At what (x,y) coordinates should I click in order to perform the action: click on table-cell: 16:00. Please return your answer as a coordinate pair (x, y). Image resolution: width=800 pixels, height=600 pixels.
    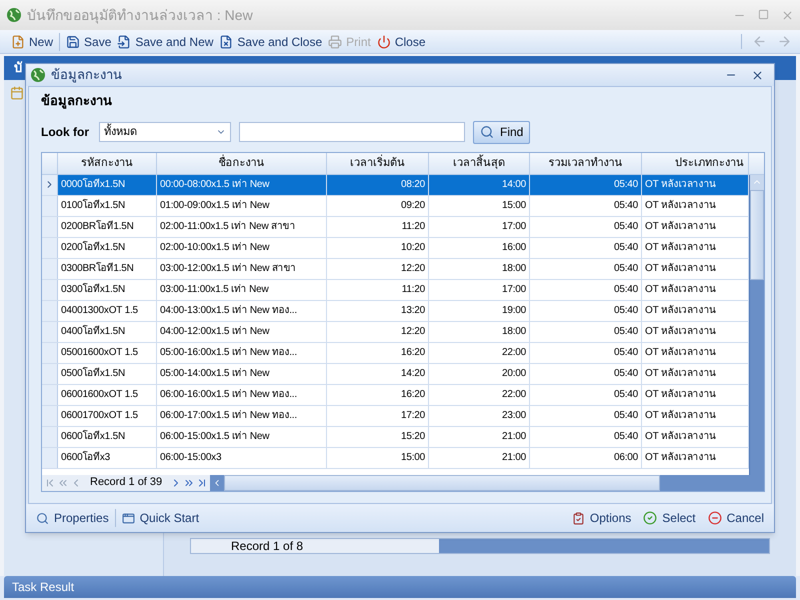
    Looking at the image, I should click on (479, 248).